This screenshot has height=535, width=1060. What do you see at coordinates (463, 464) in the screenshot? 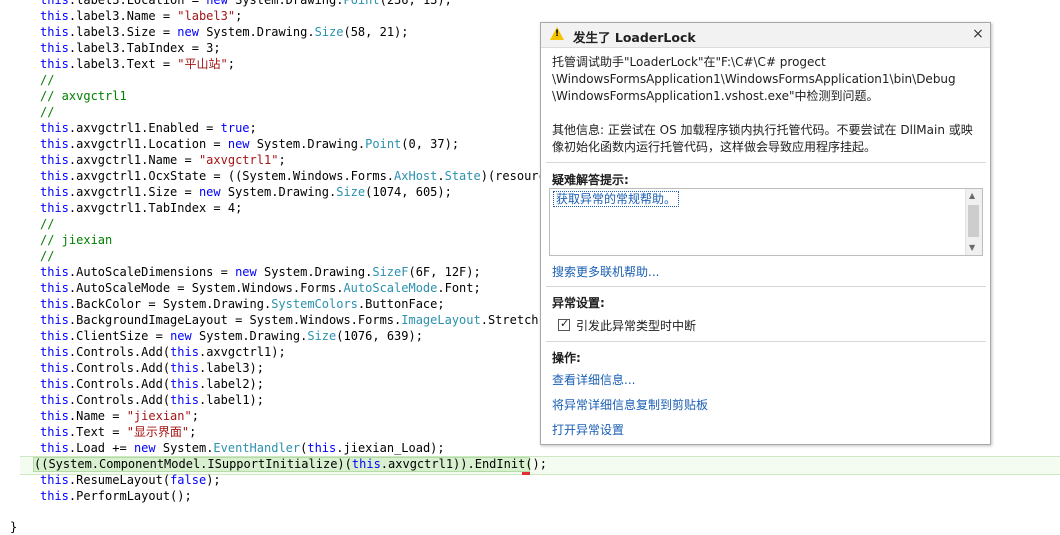
I see `code-token: .axvgctrl1)).EndInit();` at bounding box center [463, 464].